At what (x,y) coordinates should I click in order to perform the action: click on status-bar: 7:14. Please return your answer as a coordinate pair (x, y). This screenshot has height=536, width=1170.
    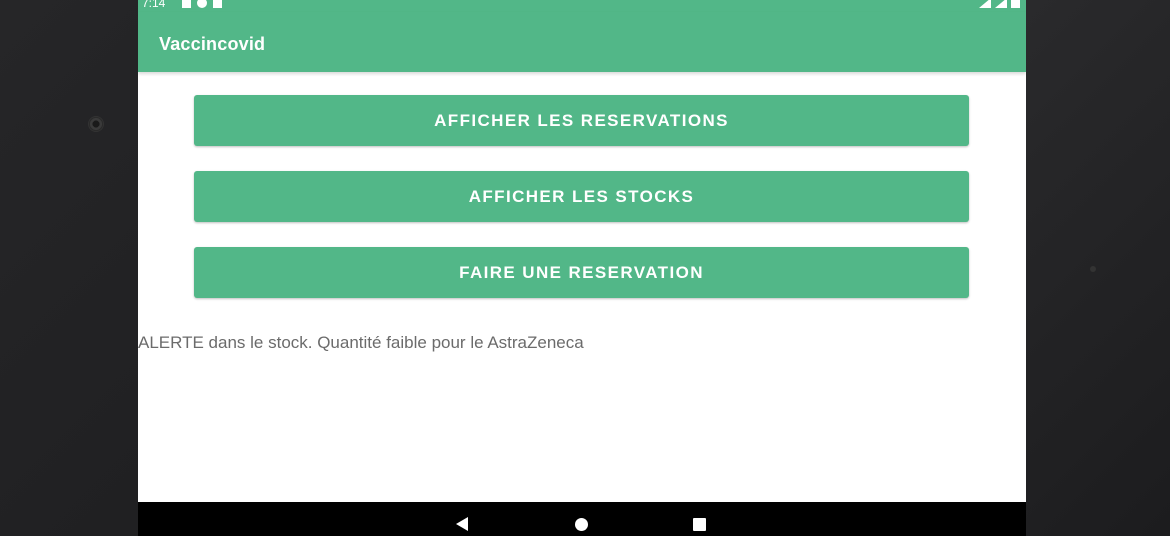
    Looking at the image, I should click on (582, 6).